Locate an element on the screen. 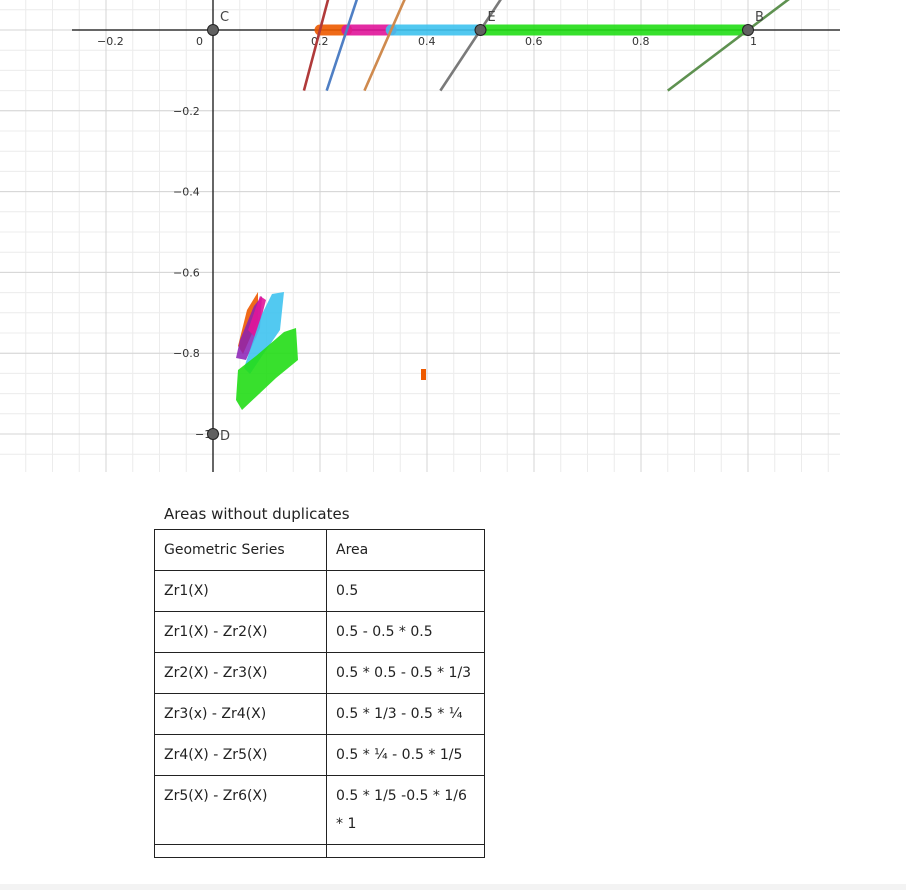 Image resolution: width=906 pixels, height=890 pixels. point-label-B: B is located at coordinates (759, 17).